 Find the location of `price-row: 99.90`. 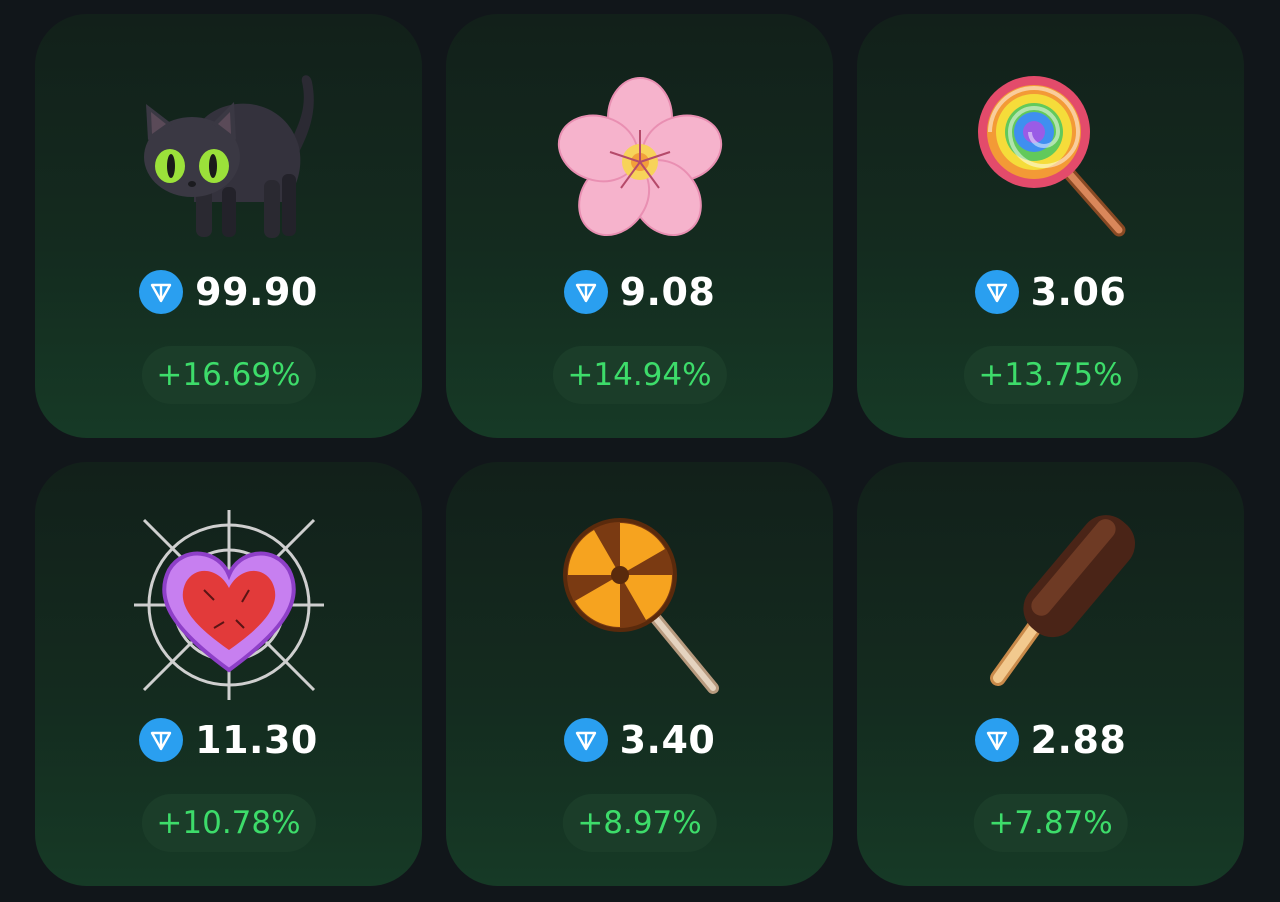

price-row: 99.90 is located at coordinates (228, 292).